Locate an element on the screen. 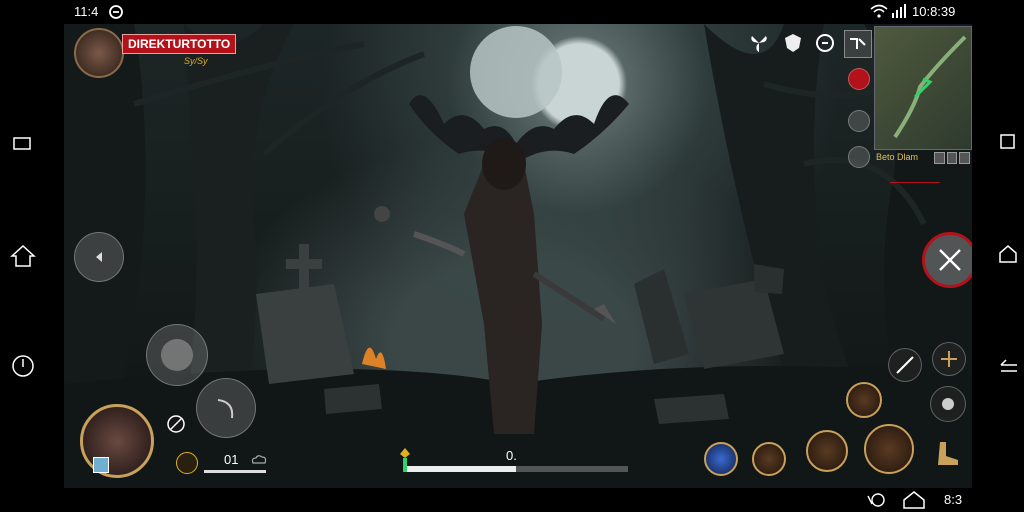  home-icon is located at coordinates (23, 256).